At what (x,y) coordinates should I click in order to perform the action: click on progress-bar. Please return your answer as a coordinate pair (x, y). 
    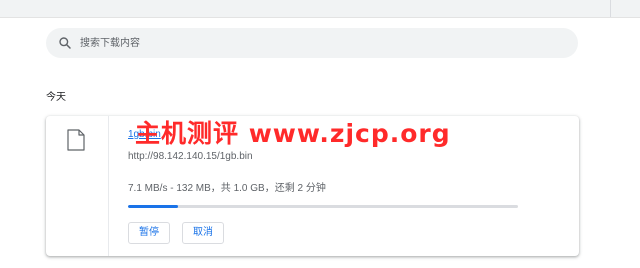
    Looking at the image, I should click on (323, 206).